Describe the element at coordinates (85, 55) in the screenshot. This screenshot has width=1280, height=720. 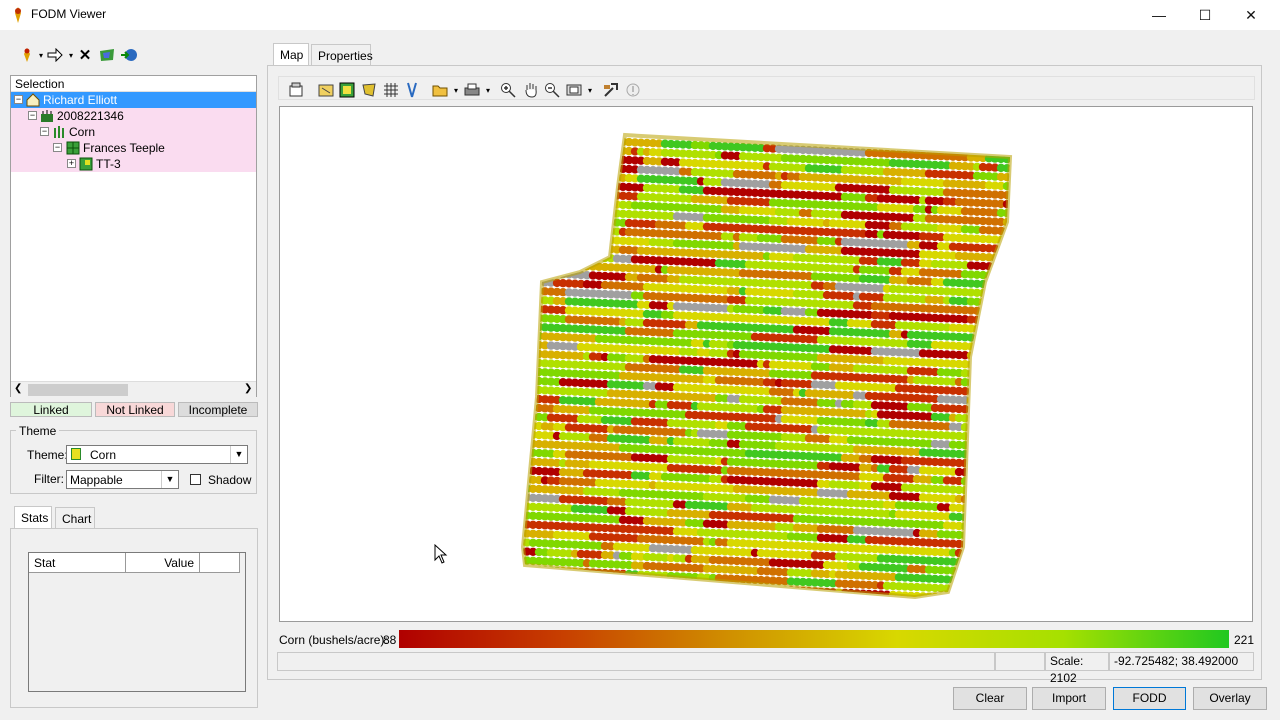
I see `delete-icon: ✕` at that location.